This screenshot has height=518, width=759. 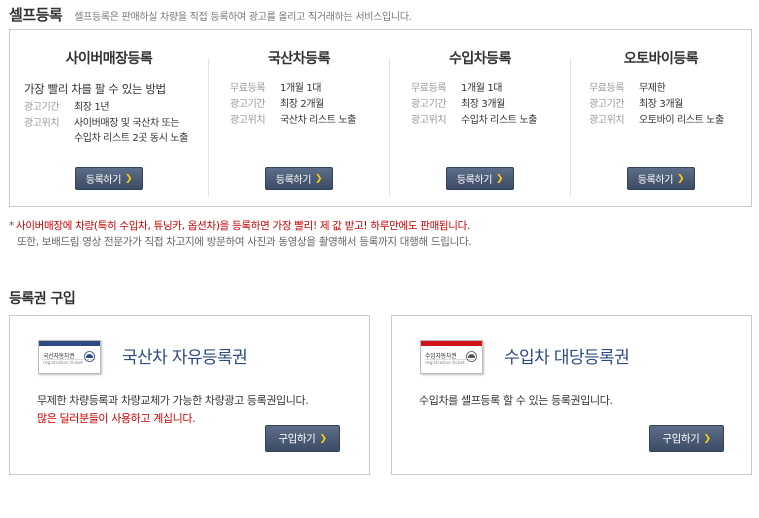 I want to click on product-name: 수입차 대당등록권, so click(x=567, y=358).